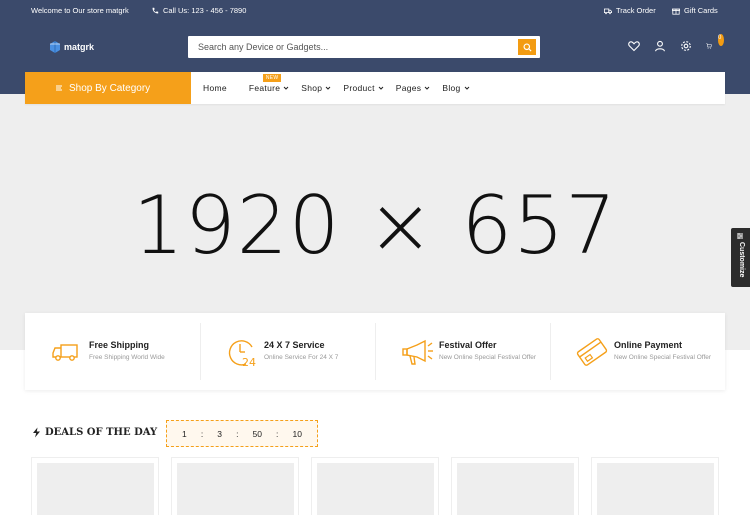  What do you see at coordinates (80, 10) in the screenshot?
I see `welcome-text: Welcome to Our store matgrk` at bounding box center [80, 10].